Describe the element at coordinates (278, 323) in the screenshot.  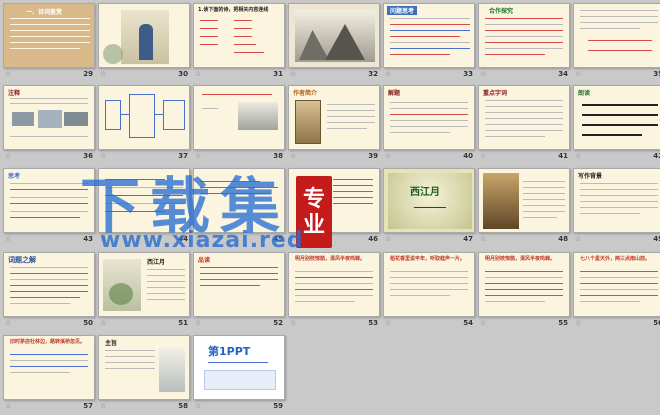
I see `slide-number: 52` at that location.